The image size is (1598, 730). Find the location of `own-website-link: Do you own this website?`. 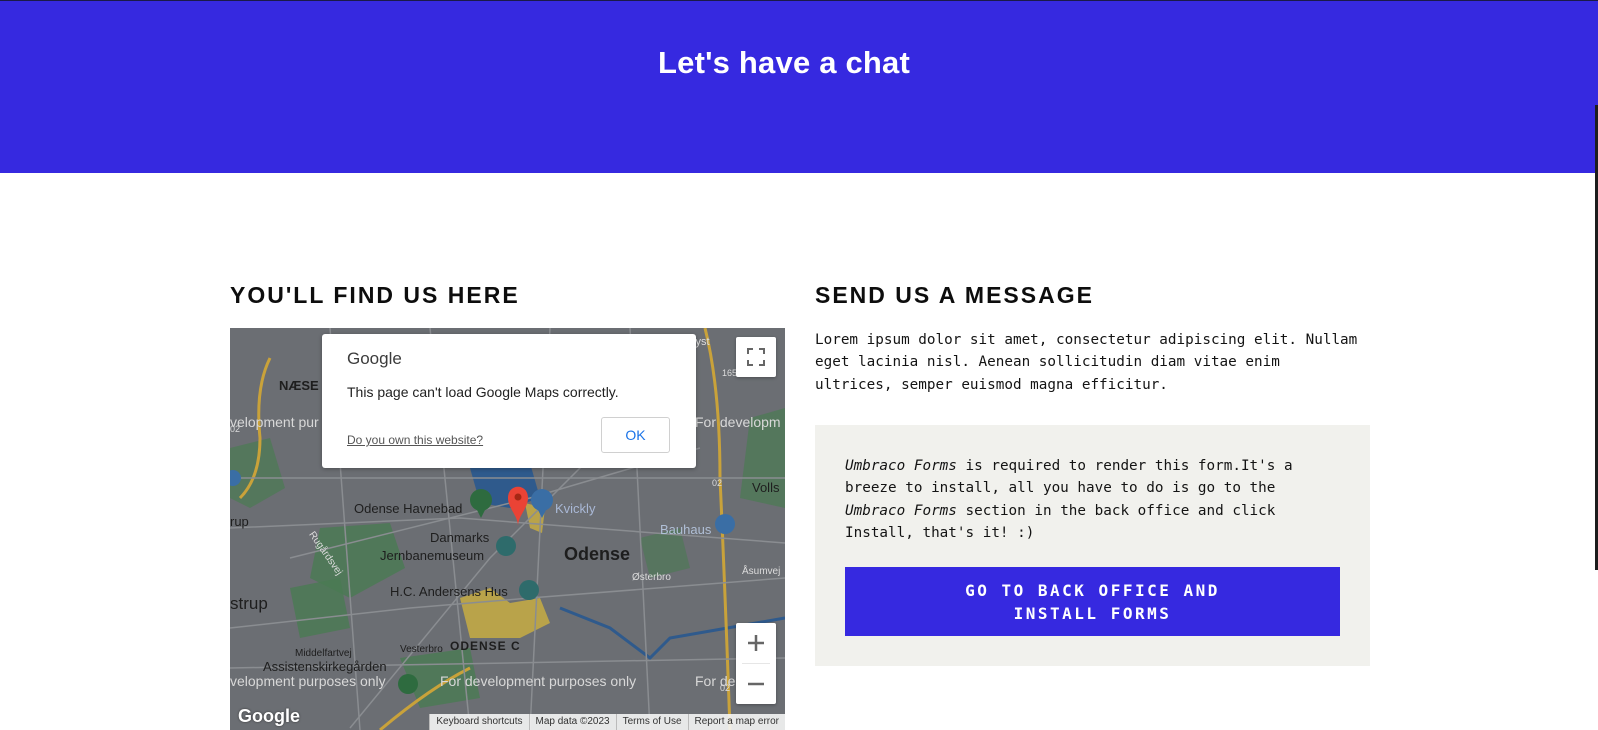

own-website-link: Do you own this website? is located at coordinates (415, 440).